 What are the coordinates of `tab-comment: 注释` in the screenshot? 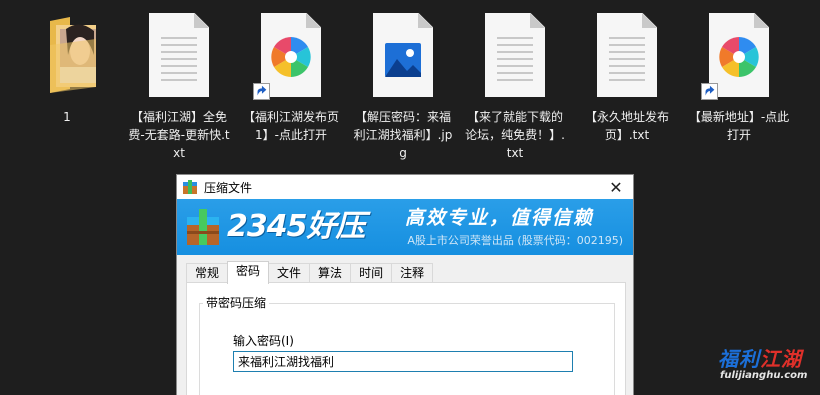 It's located at (412, 273).